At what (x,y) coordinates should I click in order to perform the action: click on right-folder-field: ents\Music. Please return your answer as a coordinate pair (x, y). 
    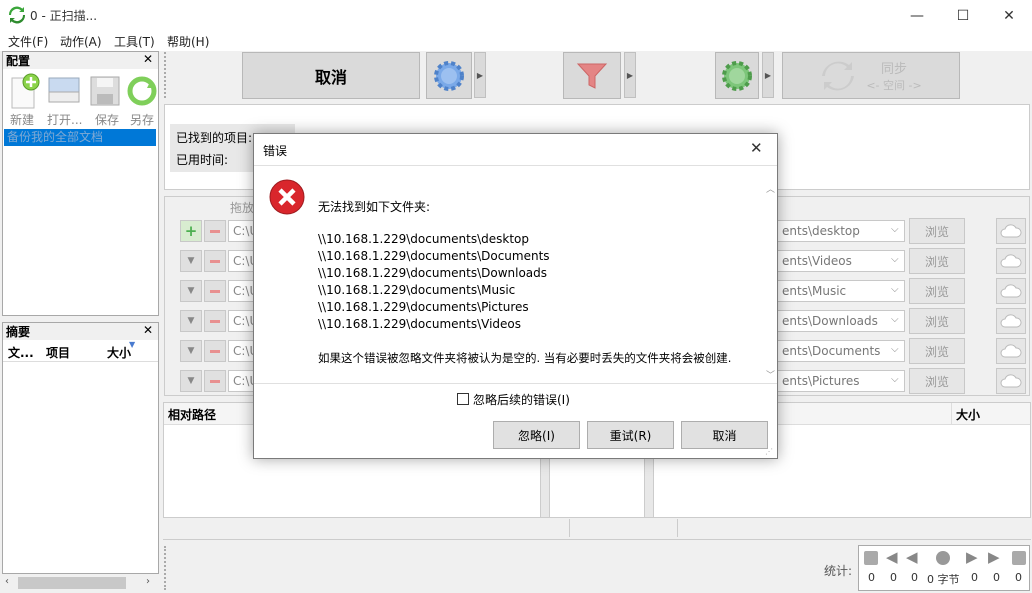
    Looking at the image, I should click on (841, 291).